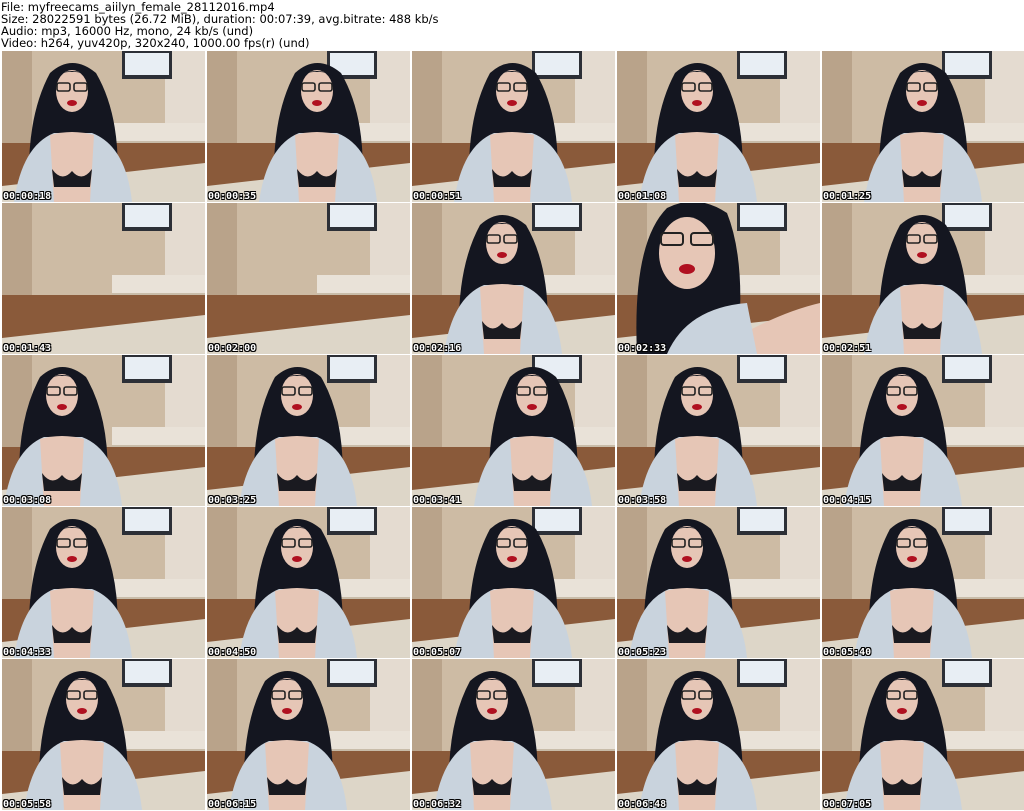  I want to click on thumbnail-frame: 00:02:33, so click(718, 278).